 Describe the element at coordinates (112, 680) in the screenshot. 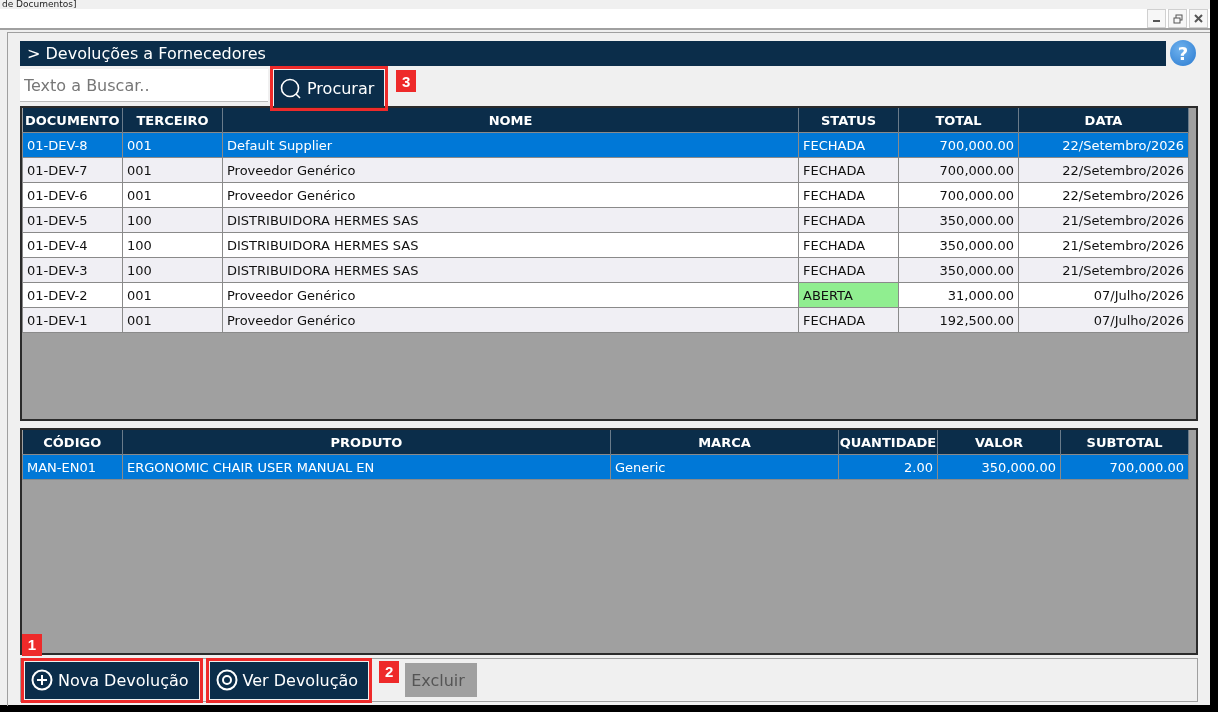

I see `new-button: Nova Devolução` at that location.